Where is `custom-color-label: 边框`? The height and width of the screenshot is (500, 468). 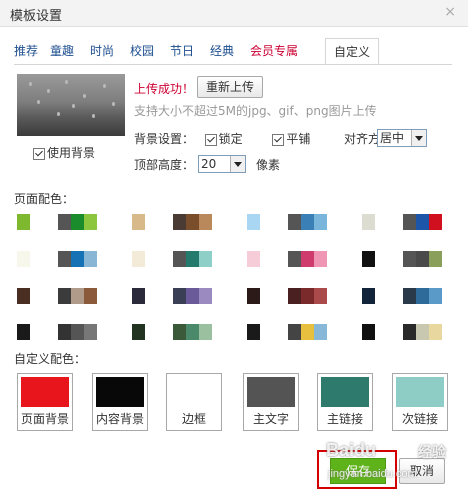 custom-color-label: 边框 is located at coordinates (193, 419).